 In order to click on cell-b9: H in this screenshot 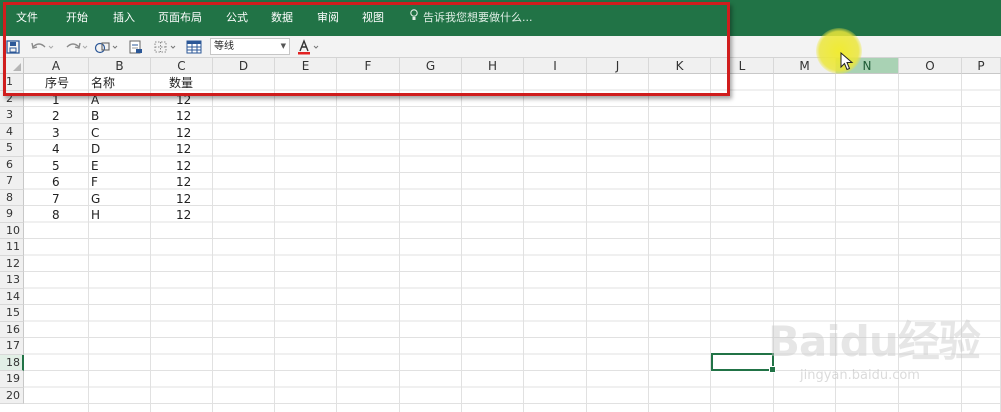, I will do `click(95, 215)`.